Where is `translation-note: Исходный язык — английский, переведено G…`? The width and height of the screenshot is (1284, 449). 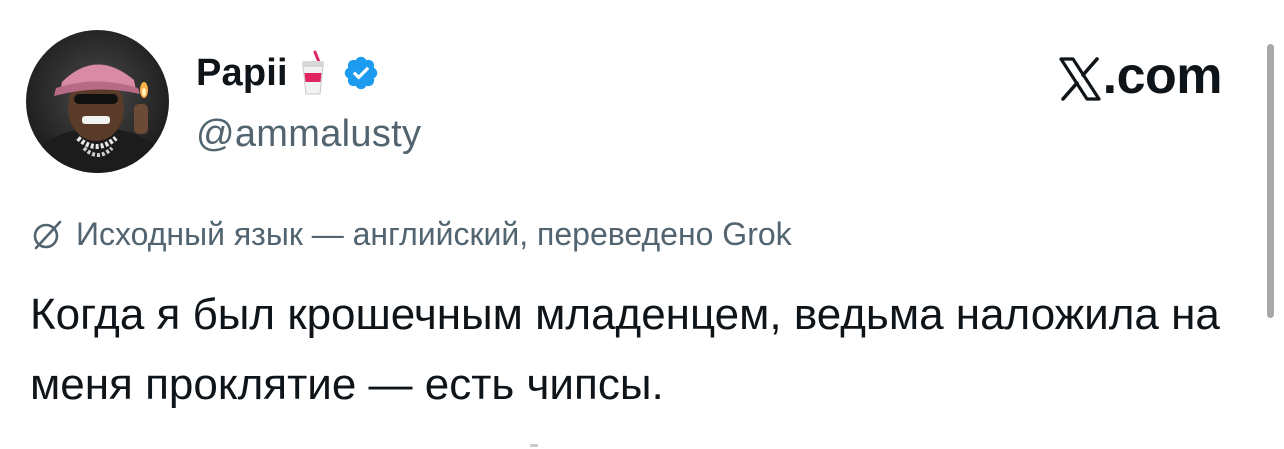 translation-note: Исходный язык — английский, переведено G… is located at coordinates (411, 234).